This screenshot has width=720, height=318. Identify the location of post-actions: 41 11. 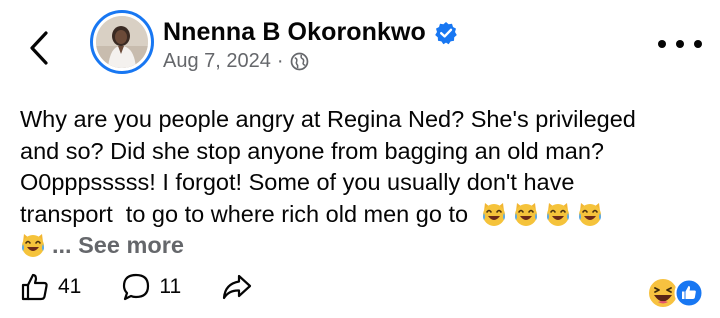
(136, 287).